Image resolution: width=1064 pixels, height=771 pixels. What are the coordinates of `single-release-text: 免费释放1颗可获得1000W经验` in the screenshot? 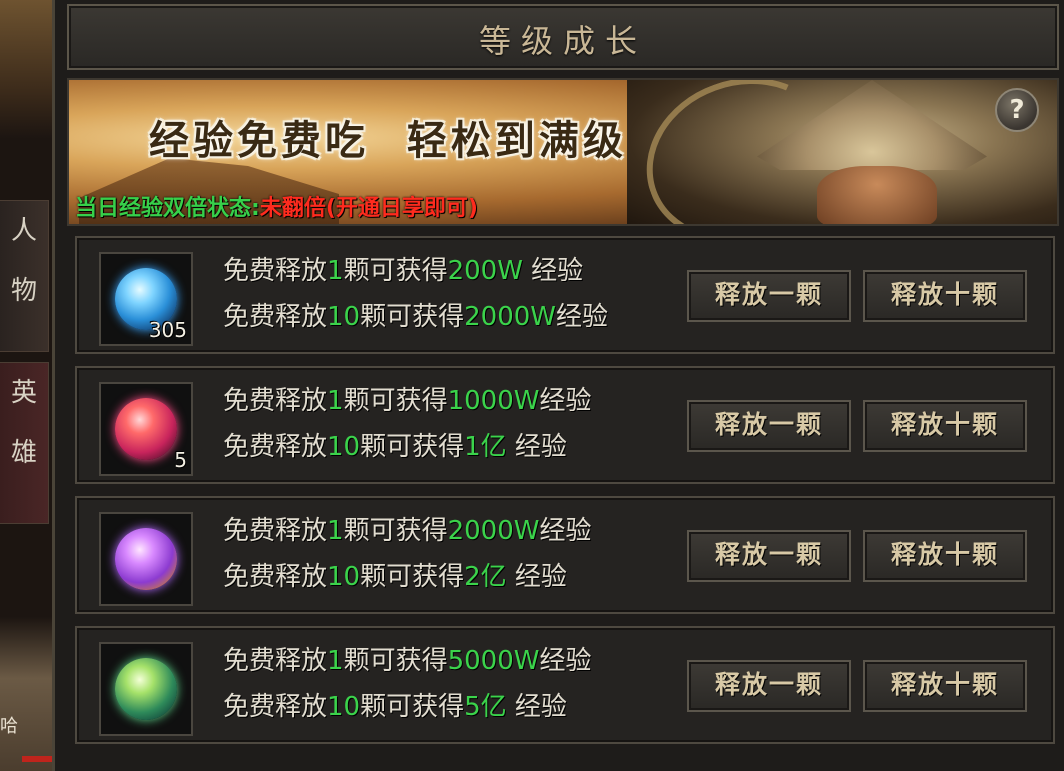 It's located at (407, 401).